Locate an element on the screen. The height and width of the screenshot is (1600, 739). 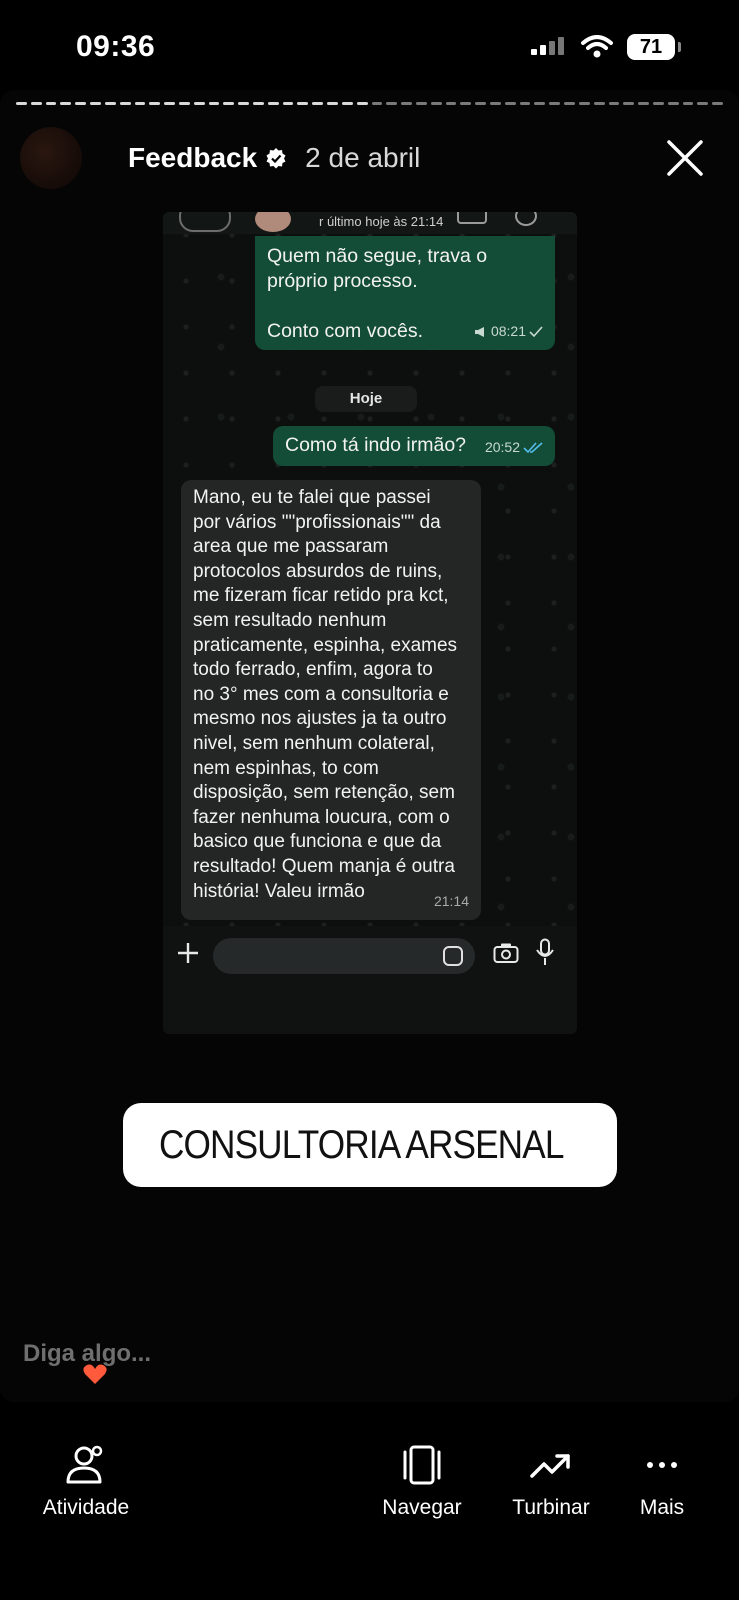
browse-label: Navegar is located at coordinates (422, 1507).